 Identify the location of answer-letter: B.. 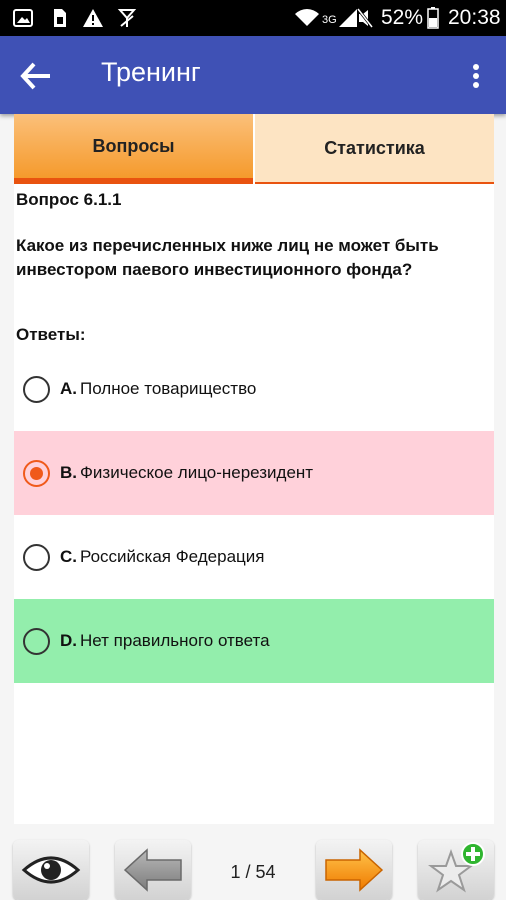
(68, 472).